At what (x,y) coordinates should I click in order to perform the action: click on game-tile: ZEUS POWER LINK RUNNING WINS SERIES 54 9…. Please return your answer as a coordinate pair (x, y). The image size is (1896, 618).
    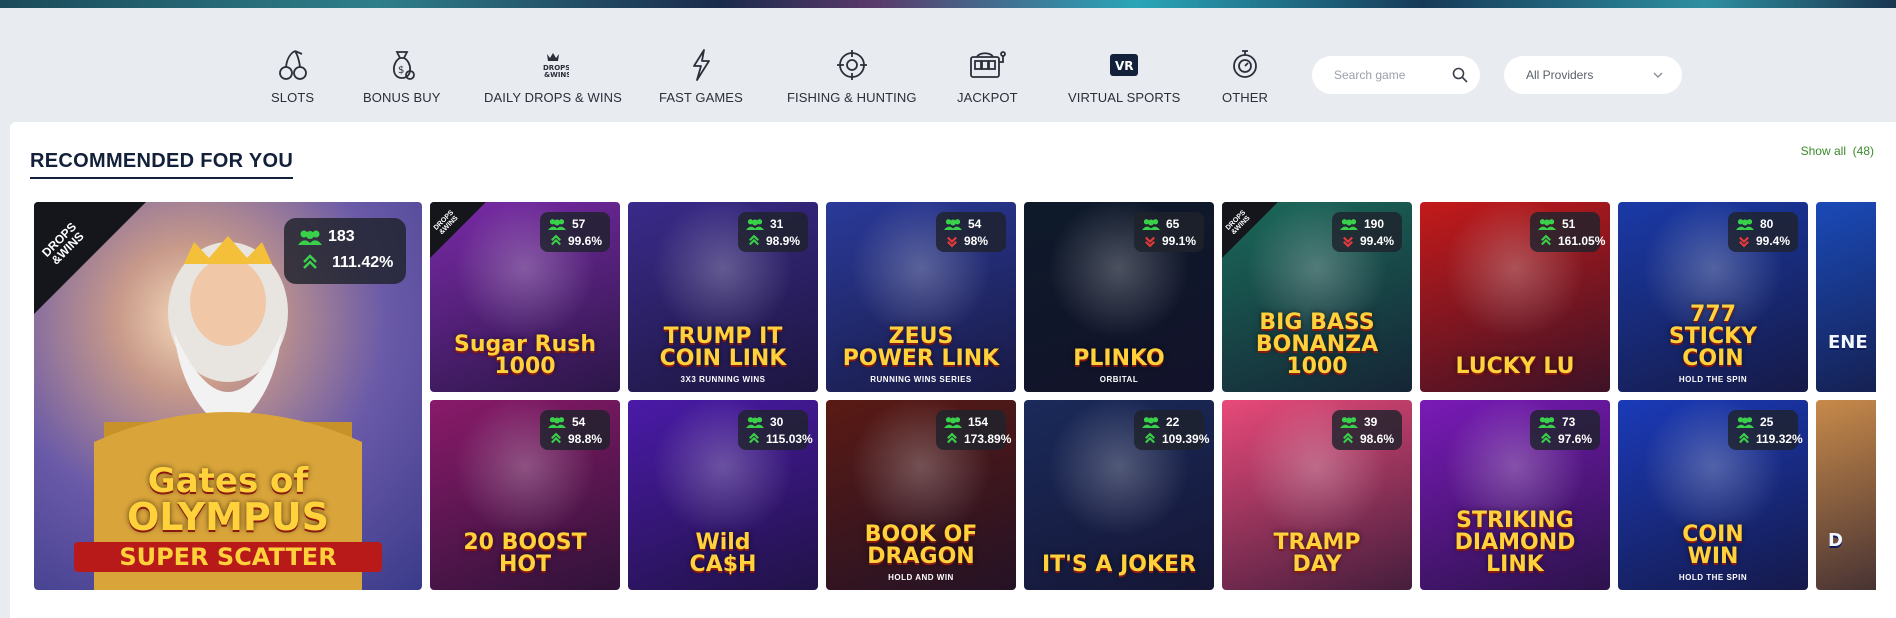
    Looking at the image, I should click on (921, 297).